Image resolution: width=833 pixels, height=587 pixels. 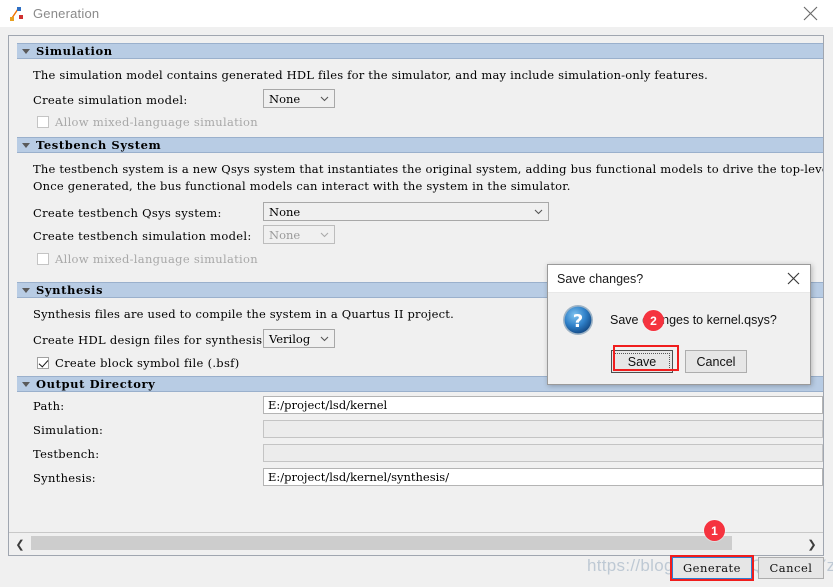 What do you see at coordinates (812, 544) in the screenshot?
I see `scroll-right-arrow-icon: ❯` at bounding box center [812, 544].